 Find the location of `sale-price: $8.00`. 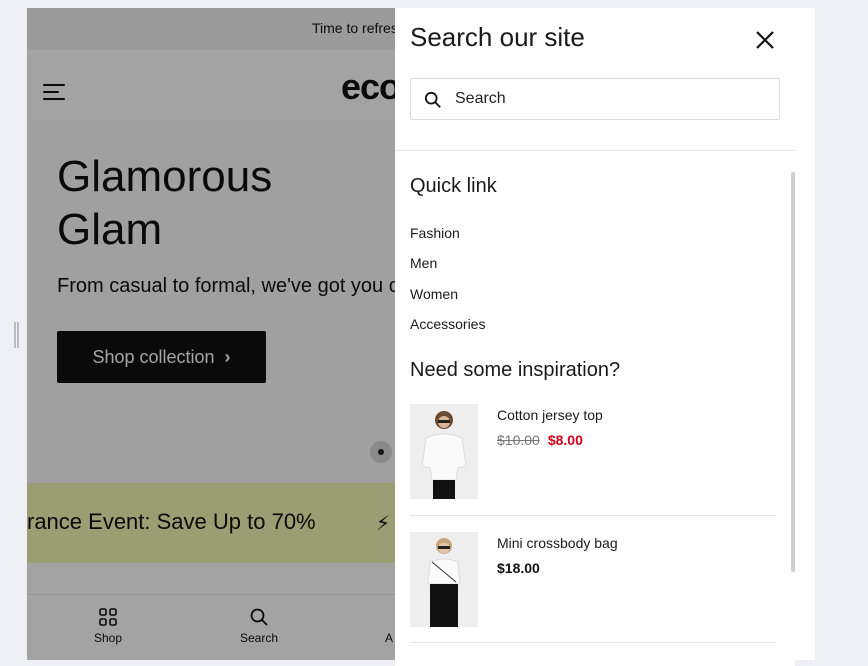

sale-price: $8.00 is located at coordinates (565, 440).